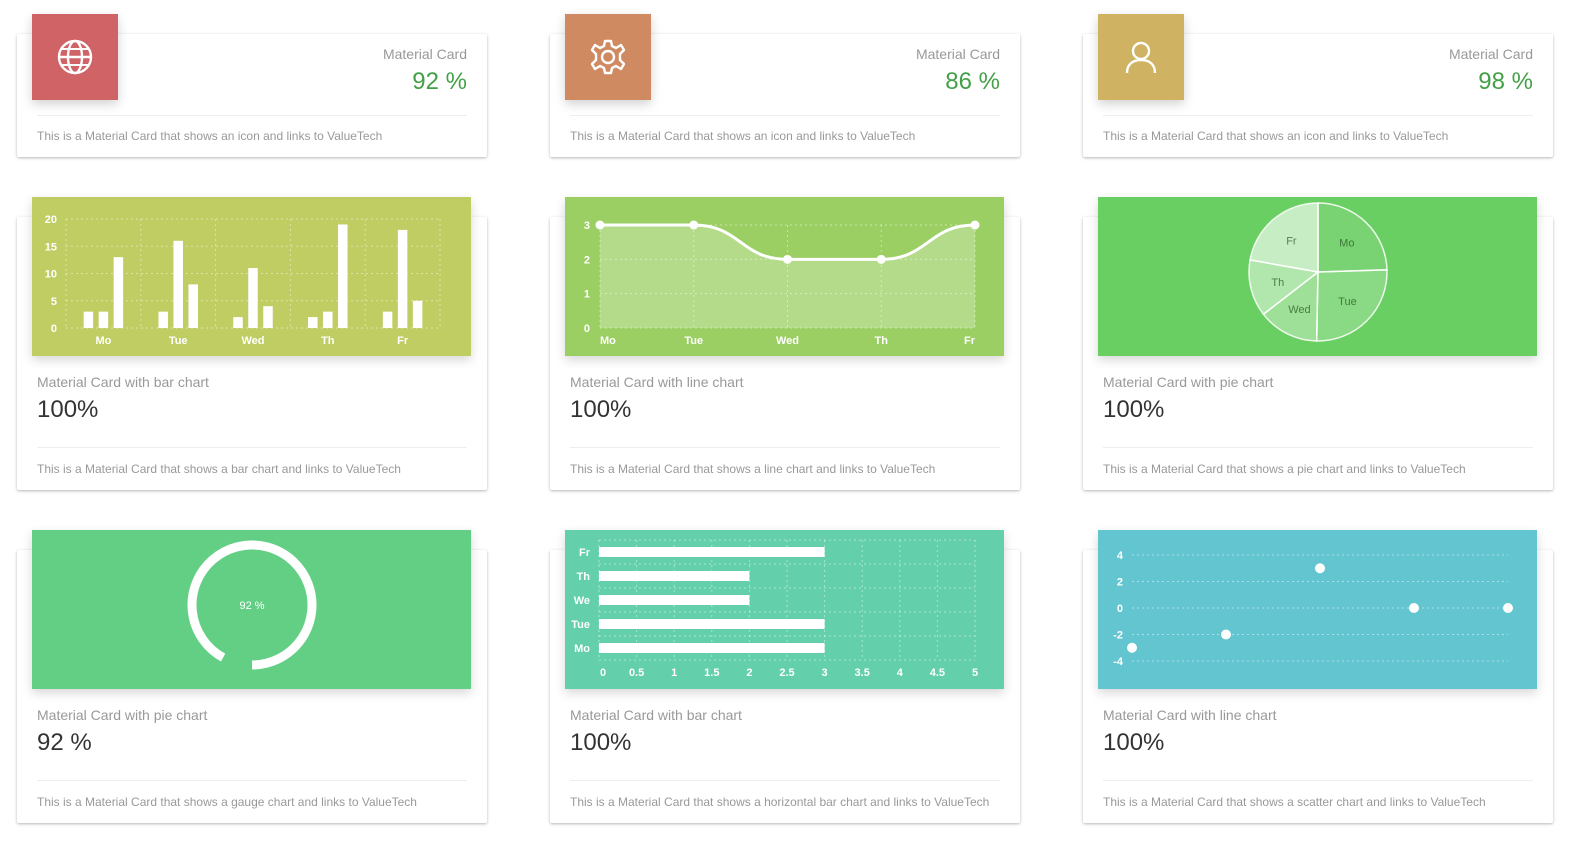  I want to click on user-icon, so click(1141, 57).